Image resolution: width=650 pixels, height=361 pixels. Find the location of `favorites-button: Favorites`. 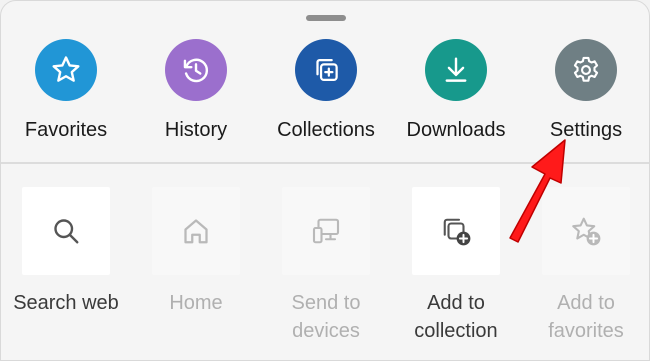

favorites-button: Favorites is located at coordinates (66, 90).